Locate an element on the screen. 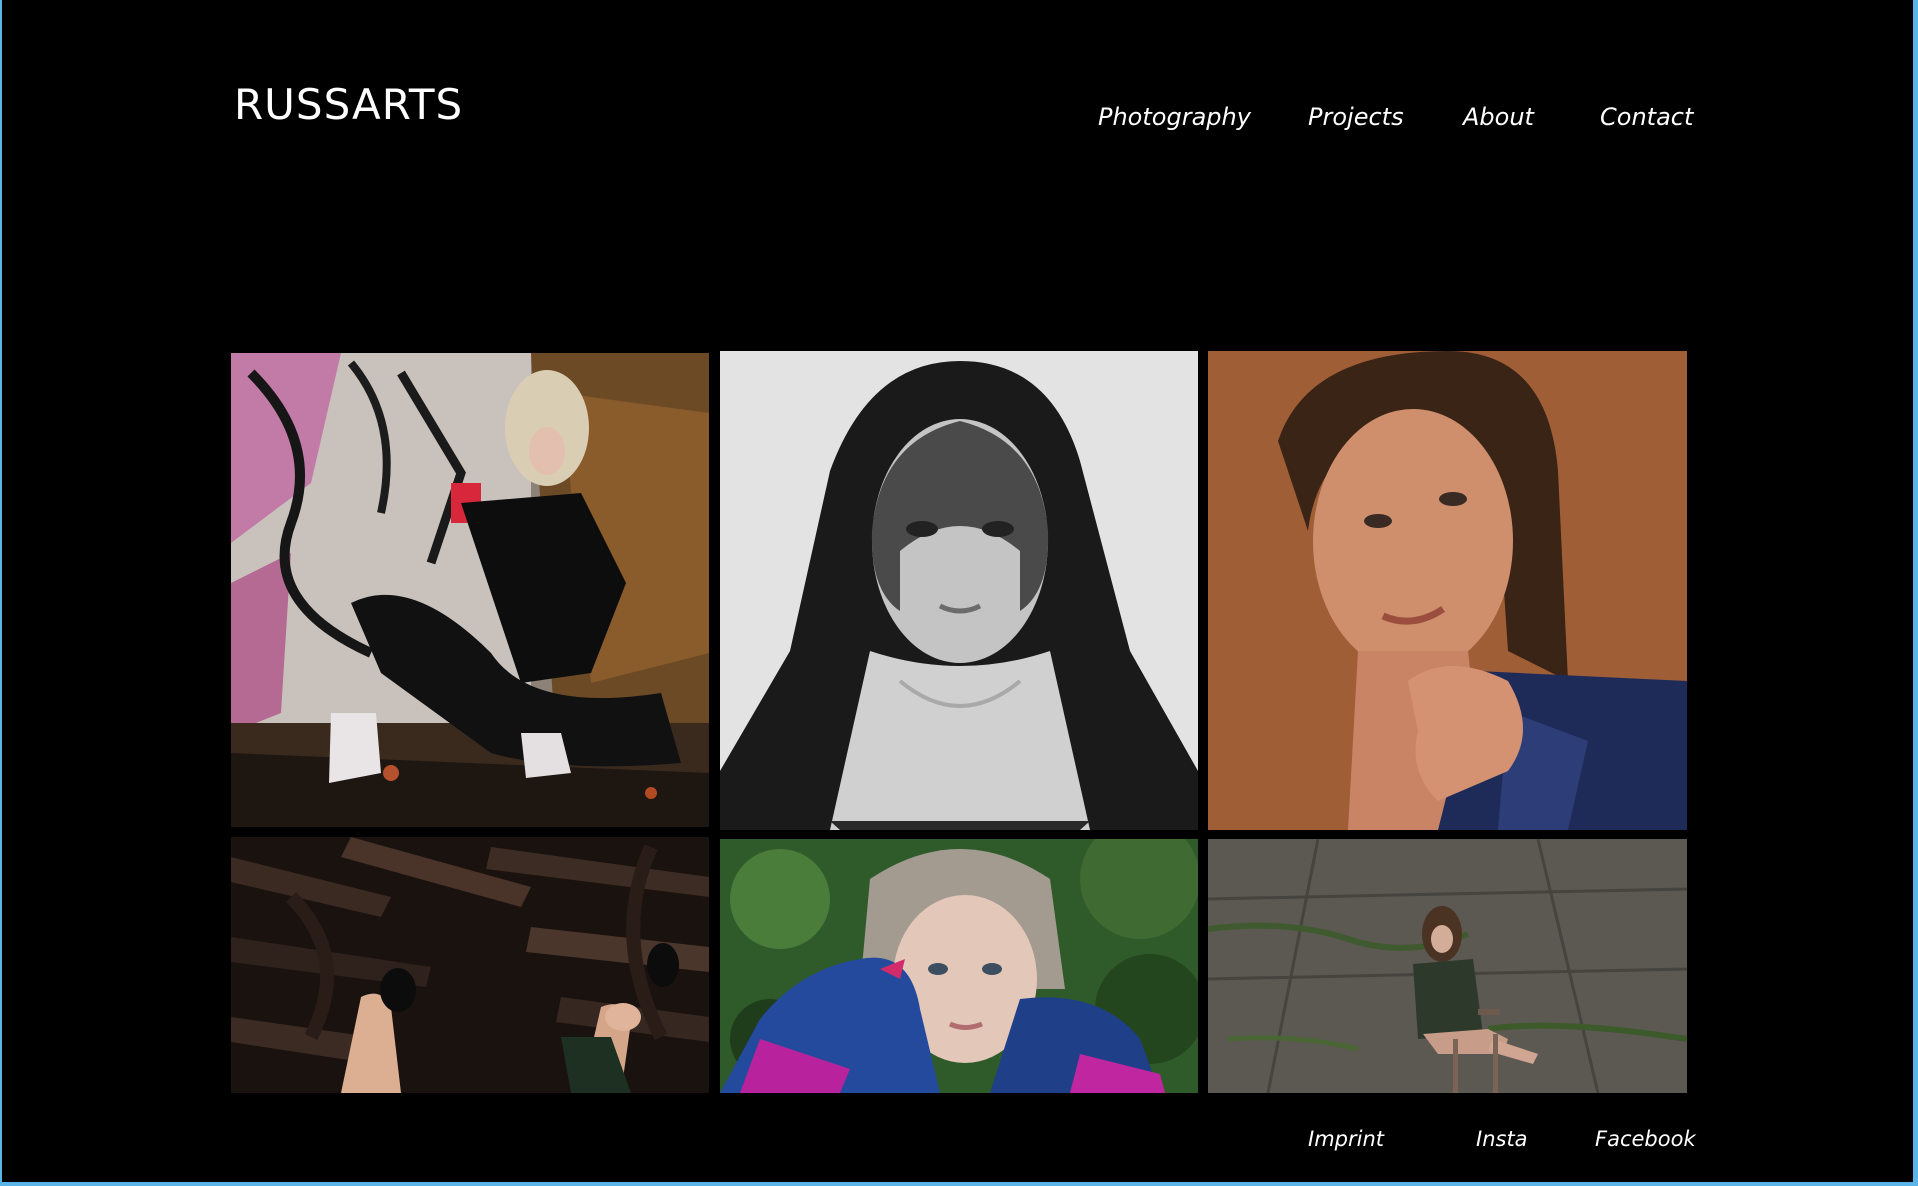 This screenshot has width=1918, height=1186. footer-link-insta: Insta is located at coordinates (1502, 1139).